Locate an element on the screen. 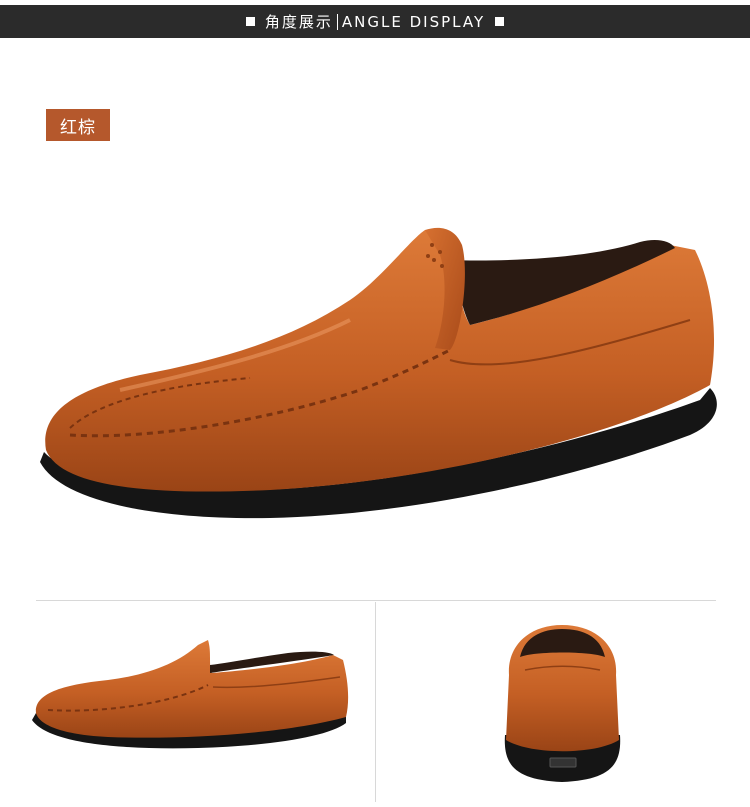  header-title-en: ANGLE DISPLAY is located at coordinates (413, 21).